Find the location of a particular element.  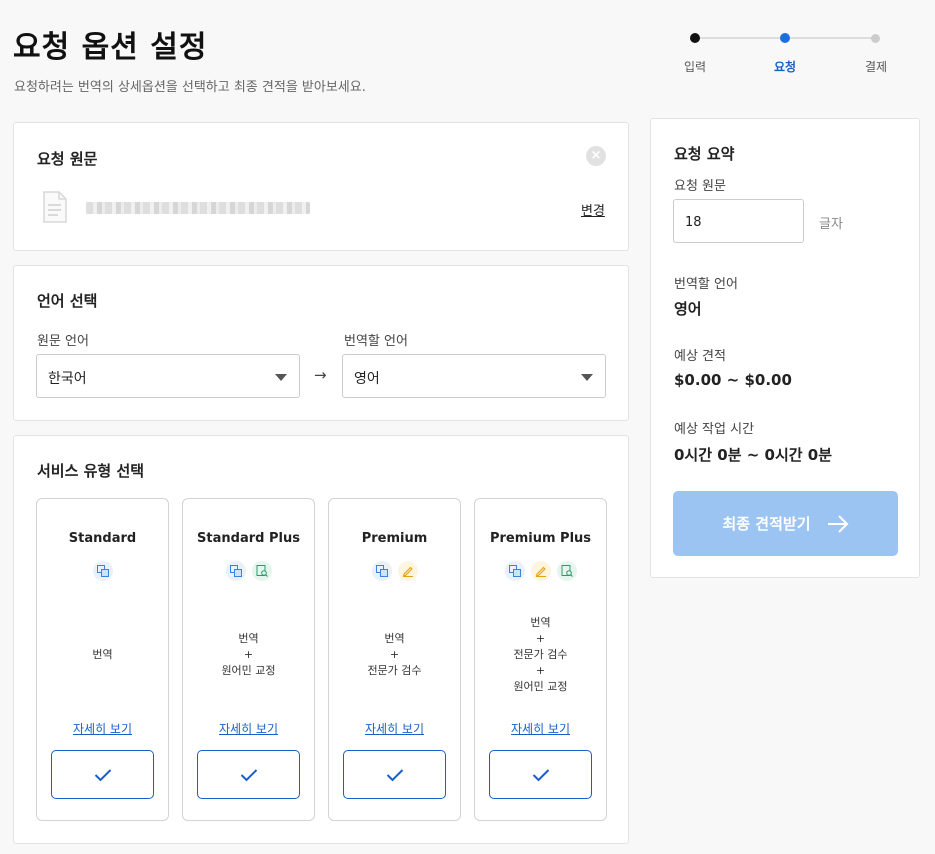

select-standard-plus-button is located at coordinates (248, 774).